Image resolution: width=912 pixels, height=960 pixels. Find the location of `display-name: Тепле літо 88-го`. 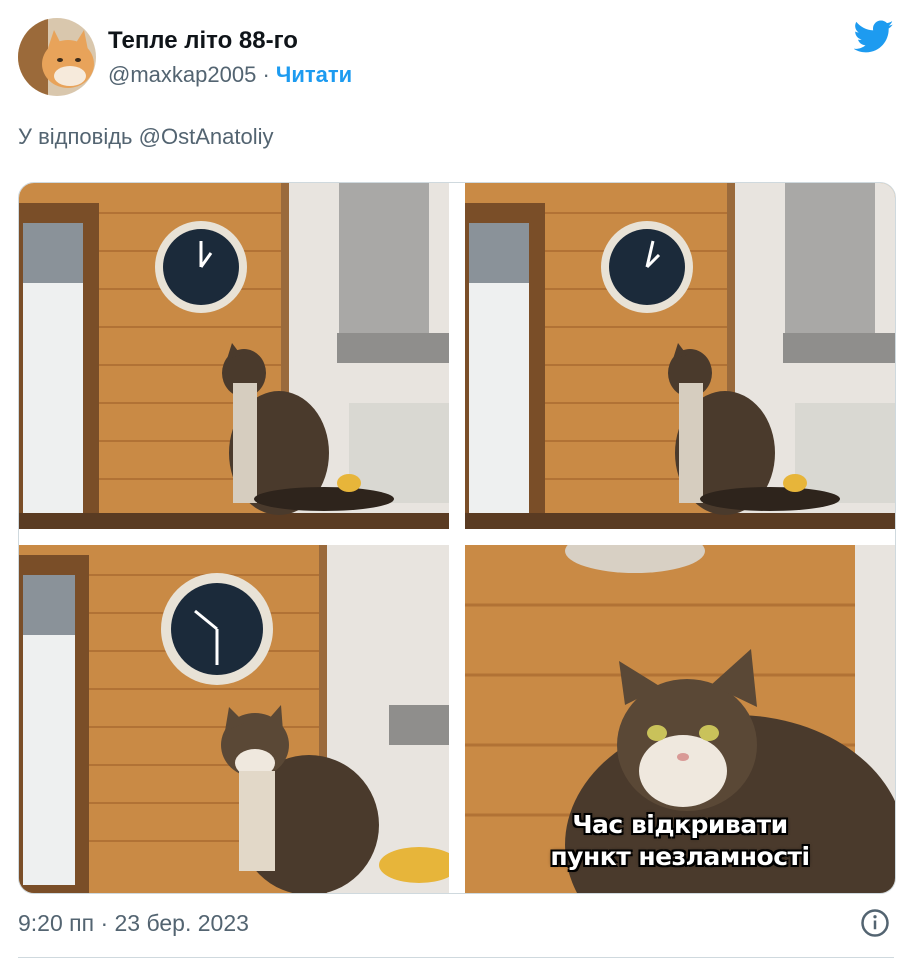

display-name: Тепле літо 88-го is located at coordinates (203, 41).